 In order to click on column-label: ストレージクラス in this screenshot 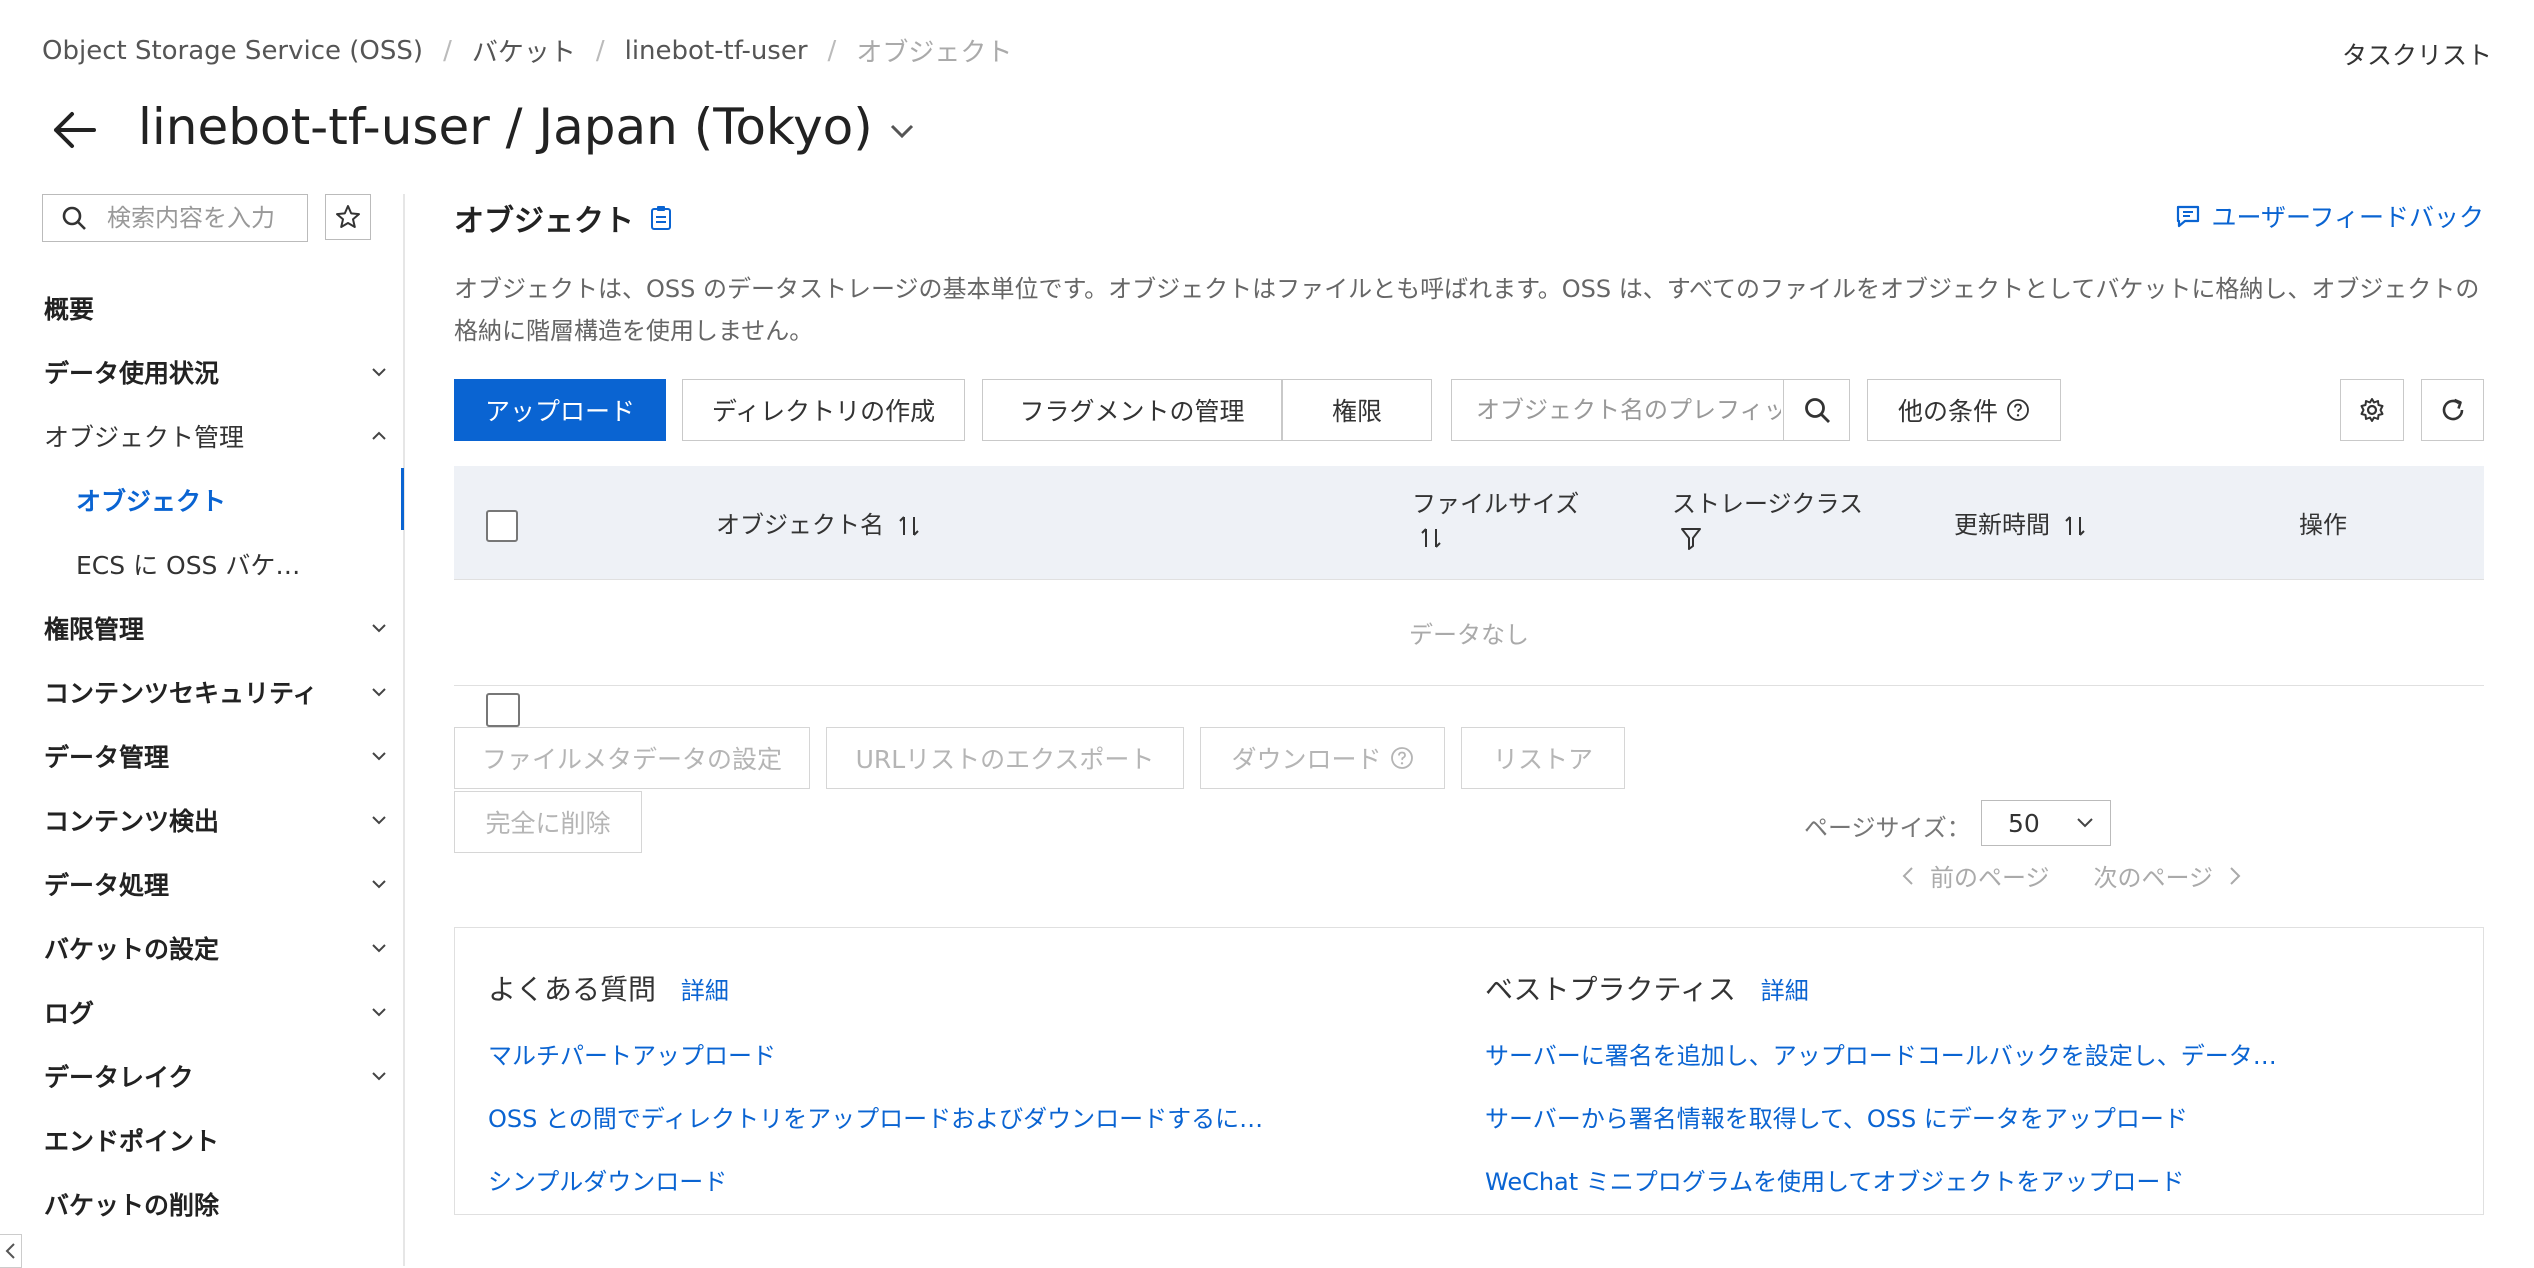, I will do `click(1768, 504)`.